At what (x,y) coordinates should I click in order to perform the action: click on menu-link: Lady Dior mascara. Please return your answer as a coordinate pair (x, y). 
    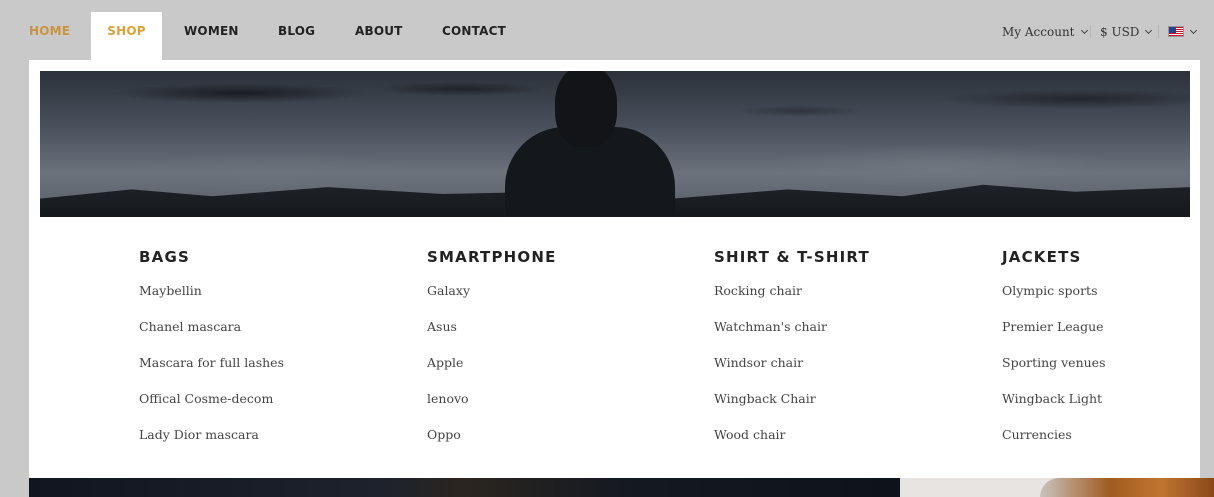
    Looking at the image, I should click on (269, 435).